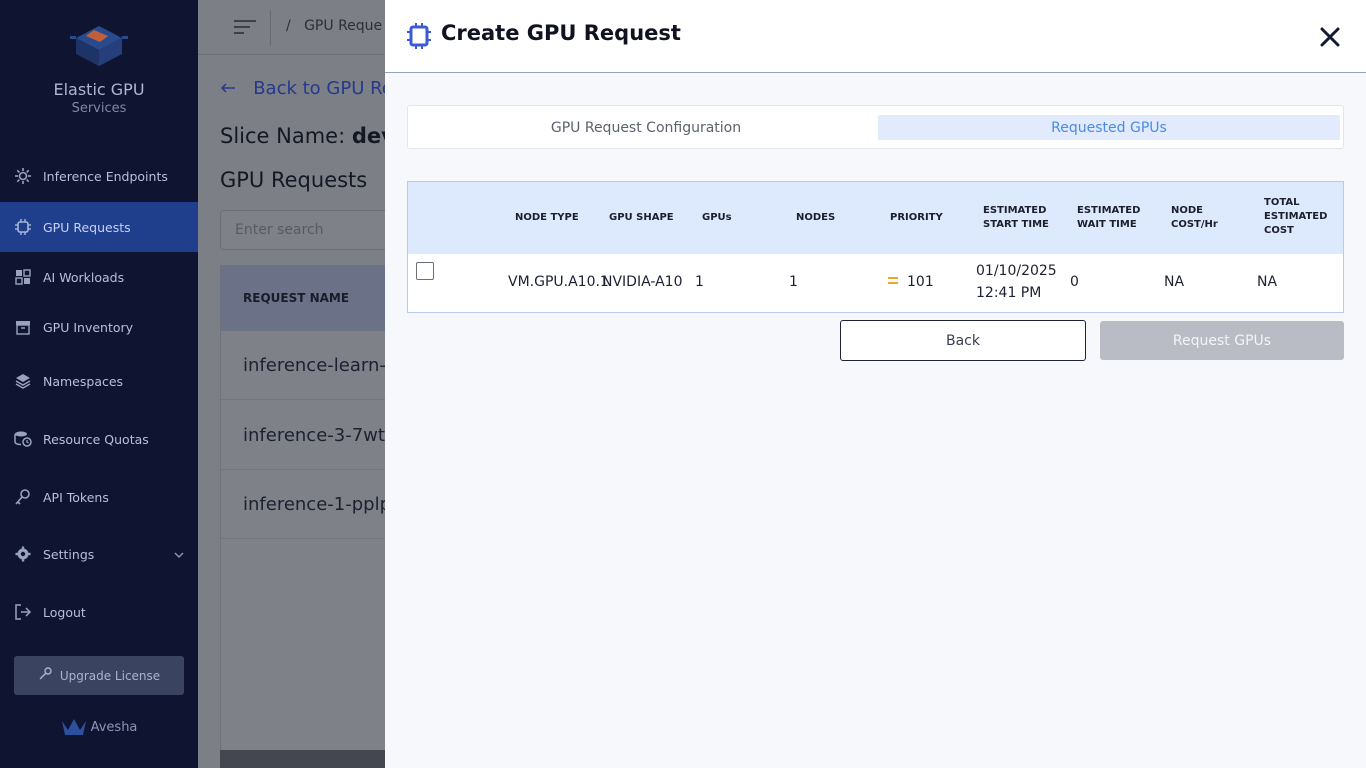 Image resolution: width=1366 pixels, height=768 pixels. What do you see at coordinates (1222, 340) in the screenshot?
I see `request-gpus-button: Request GPUs` at bounding box center [1222, 340].